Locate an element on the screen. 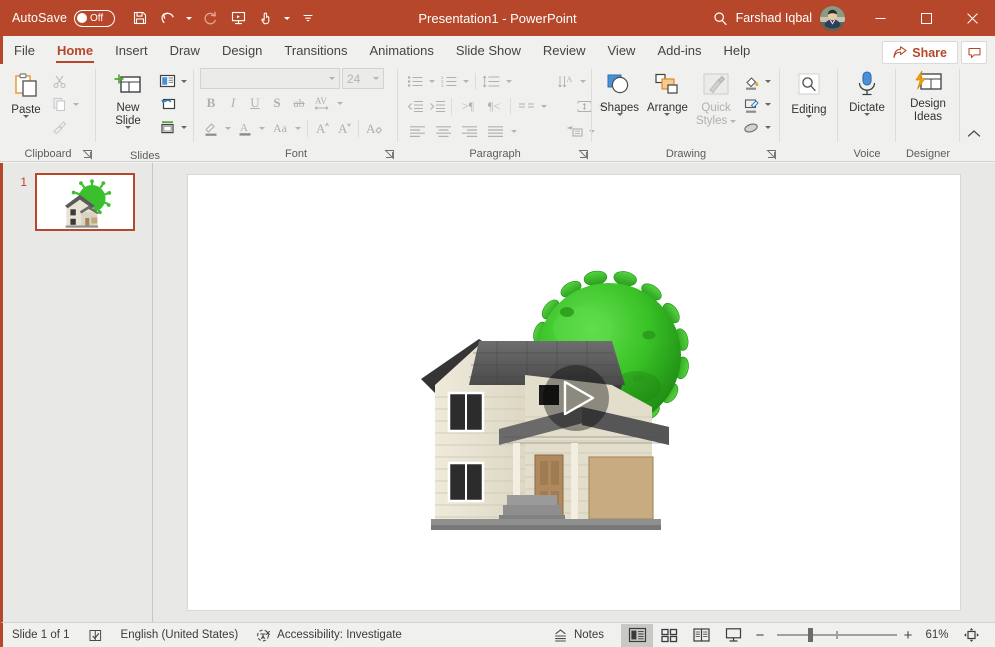 Image resolution: width=995 pixels, height=647 pixels. align-left-button is located at coordinates (417, 131).